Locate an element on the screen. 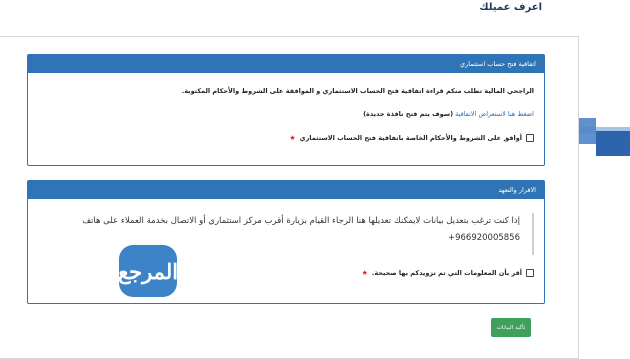 The width and height of the screenshot is (630, 359). declaration-checkbox is located at coordinates (530, 273).